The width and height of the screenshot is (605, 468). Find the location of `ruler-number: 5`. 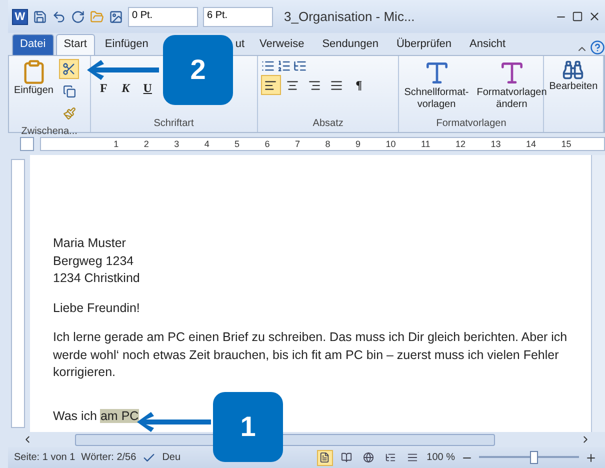

ruler-number: 5 is located at coordinates (237, 144).